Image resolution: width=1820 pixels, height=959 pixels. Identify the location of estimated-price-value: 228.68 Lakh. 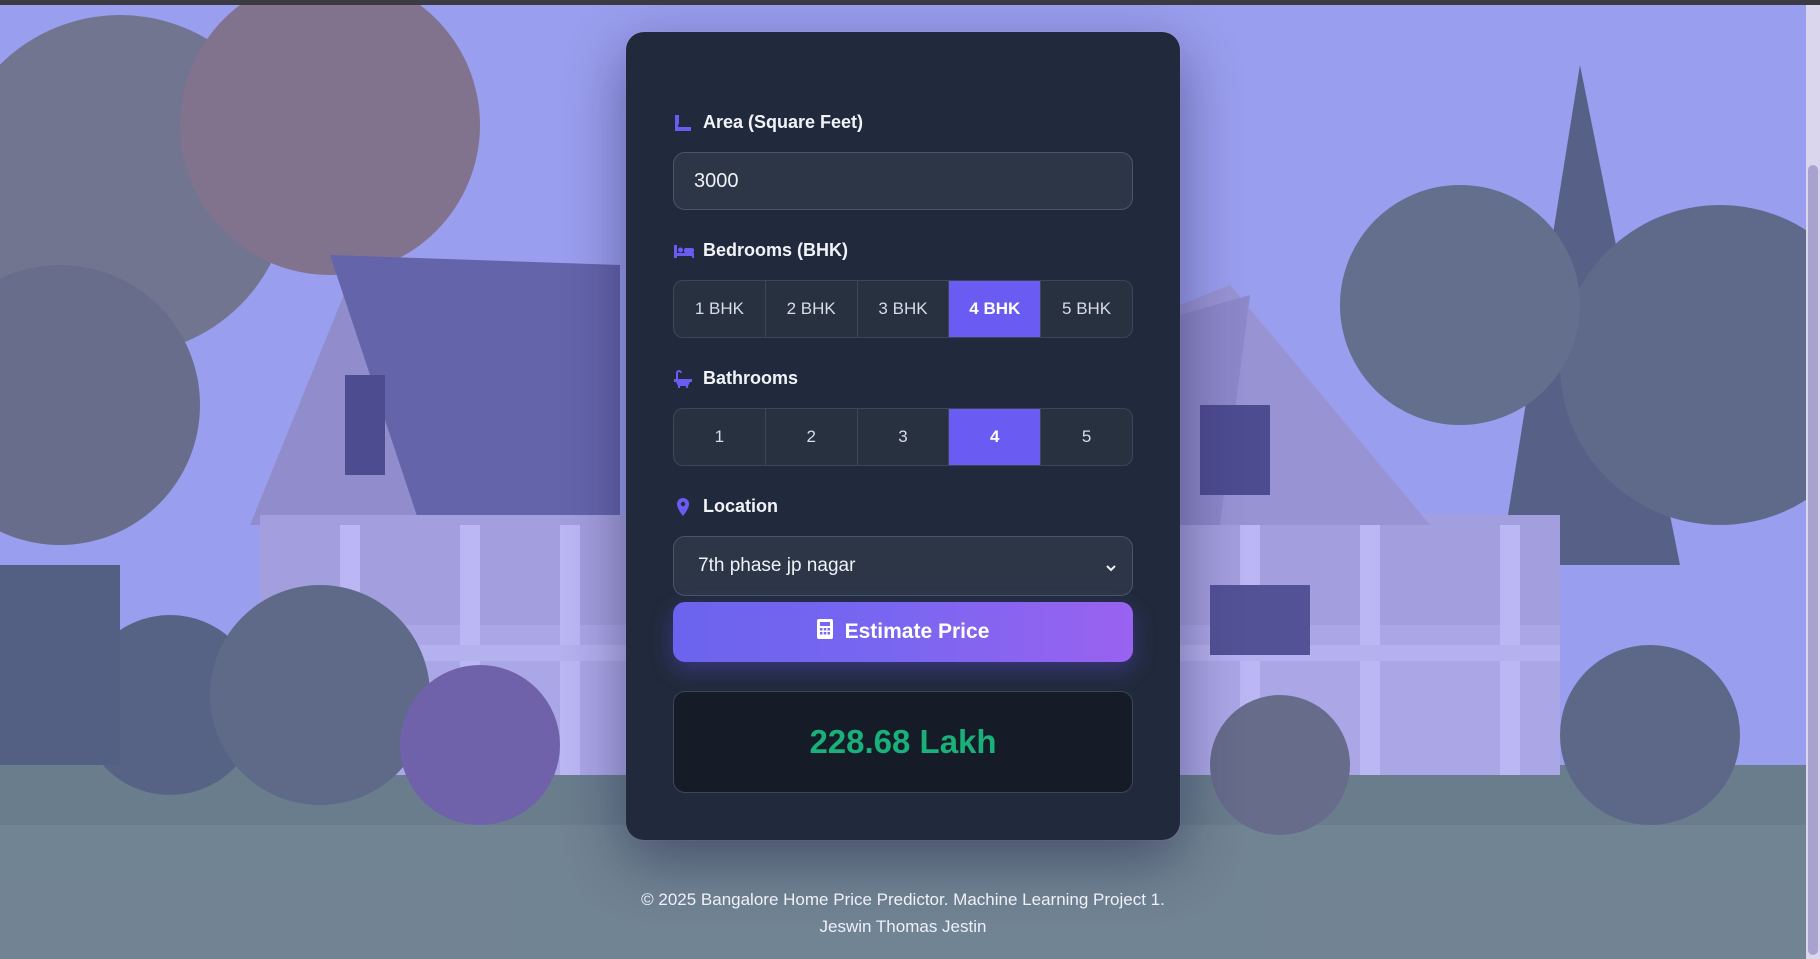
(903, 741).